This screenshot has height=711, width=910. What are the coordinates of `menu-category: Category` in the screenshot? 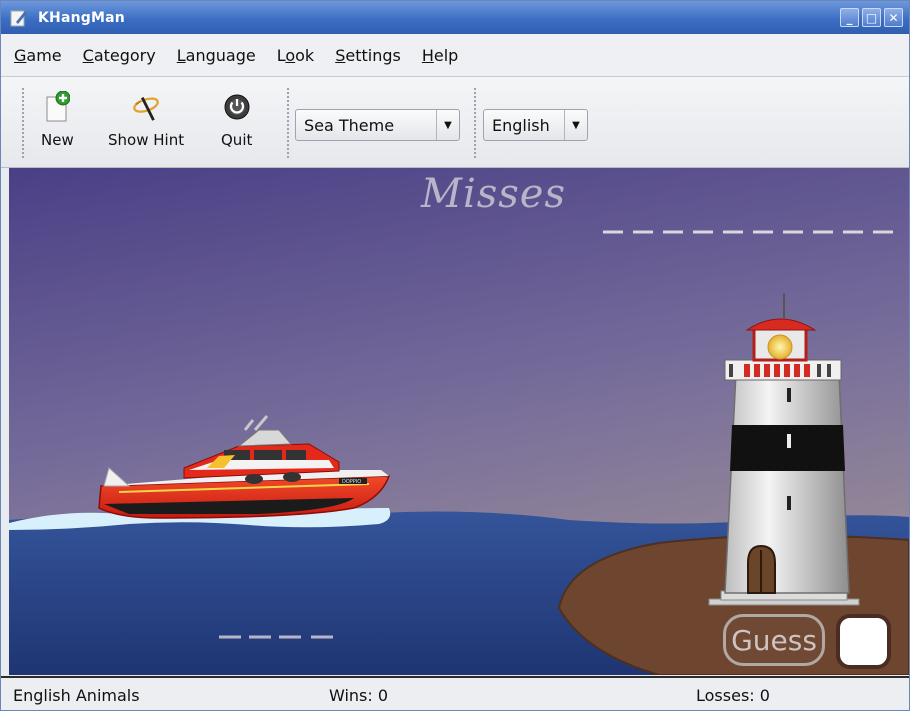 It's located at (119, 55).